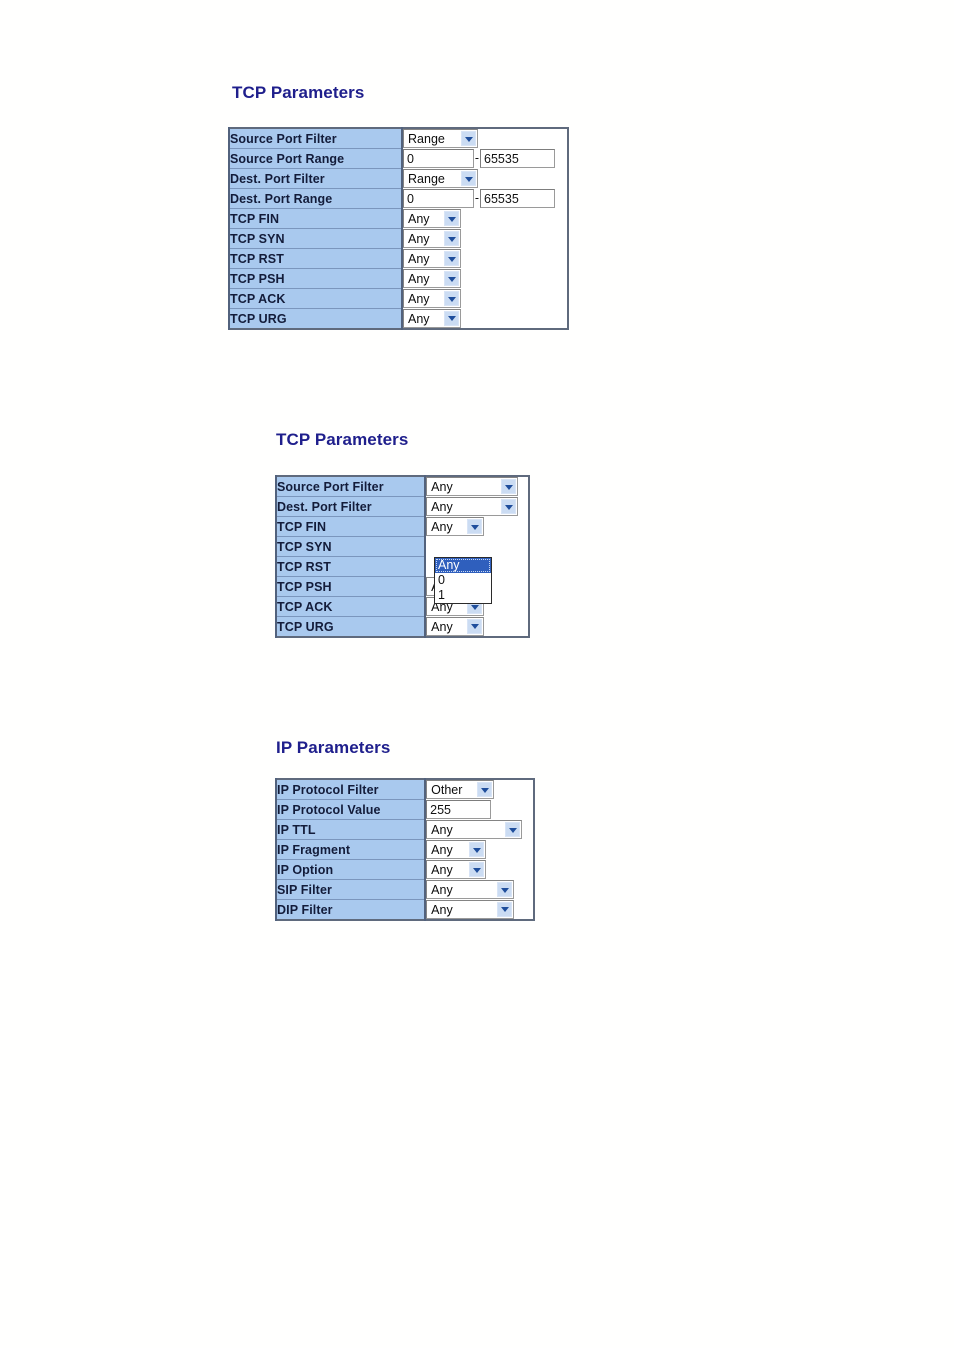  I want to click on row-value-ip-protocol-filter: Other, so click(479, 789).